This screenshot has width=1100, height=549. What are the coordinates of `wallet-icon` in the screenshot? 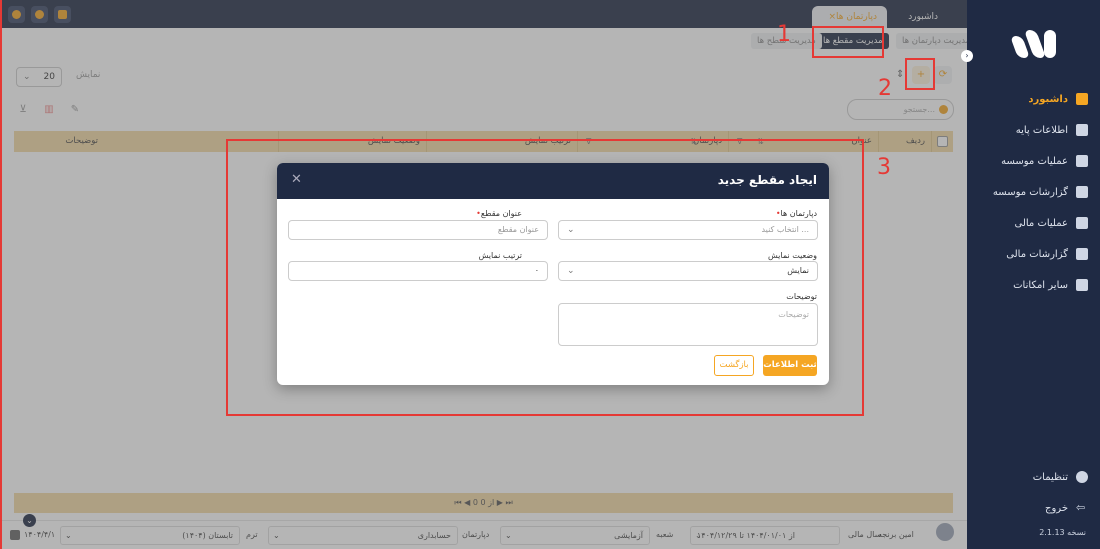 It's located at (1082, 223).